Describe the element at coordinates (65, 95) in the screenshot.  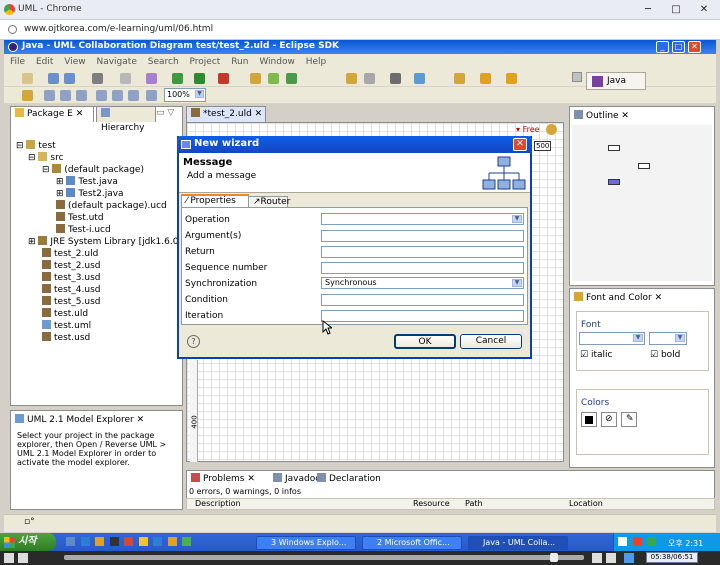
I see `align-center-icon` at that location.